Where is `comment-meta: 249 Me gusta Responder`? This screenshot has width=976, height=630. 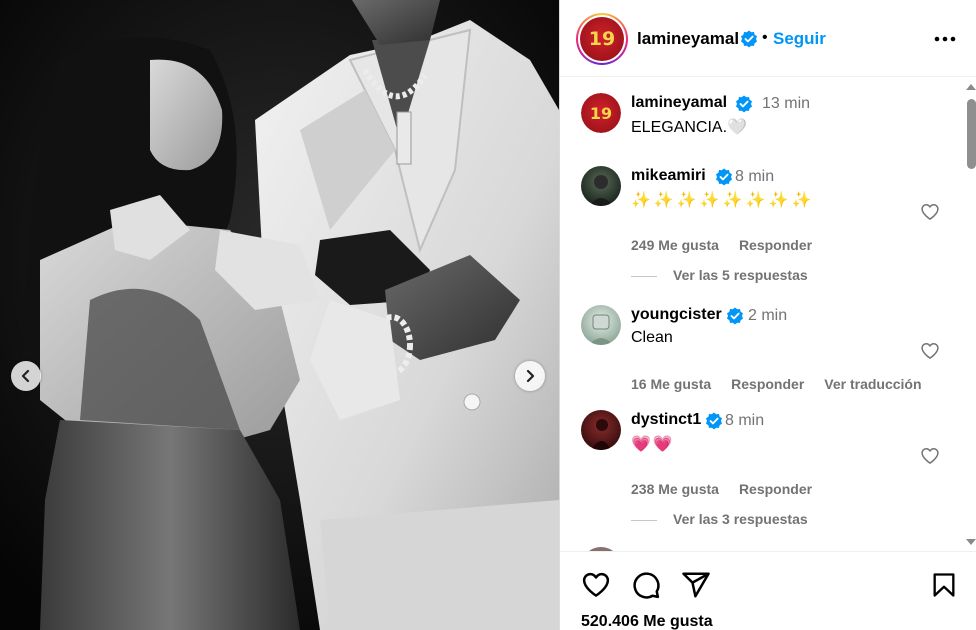 comment-meta: 249 Me gusta Responder is located at coordinates (731, 245).